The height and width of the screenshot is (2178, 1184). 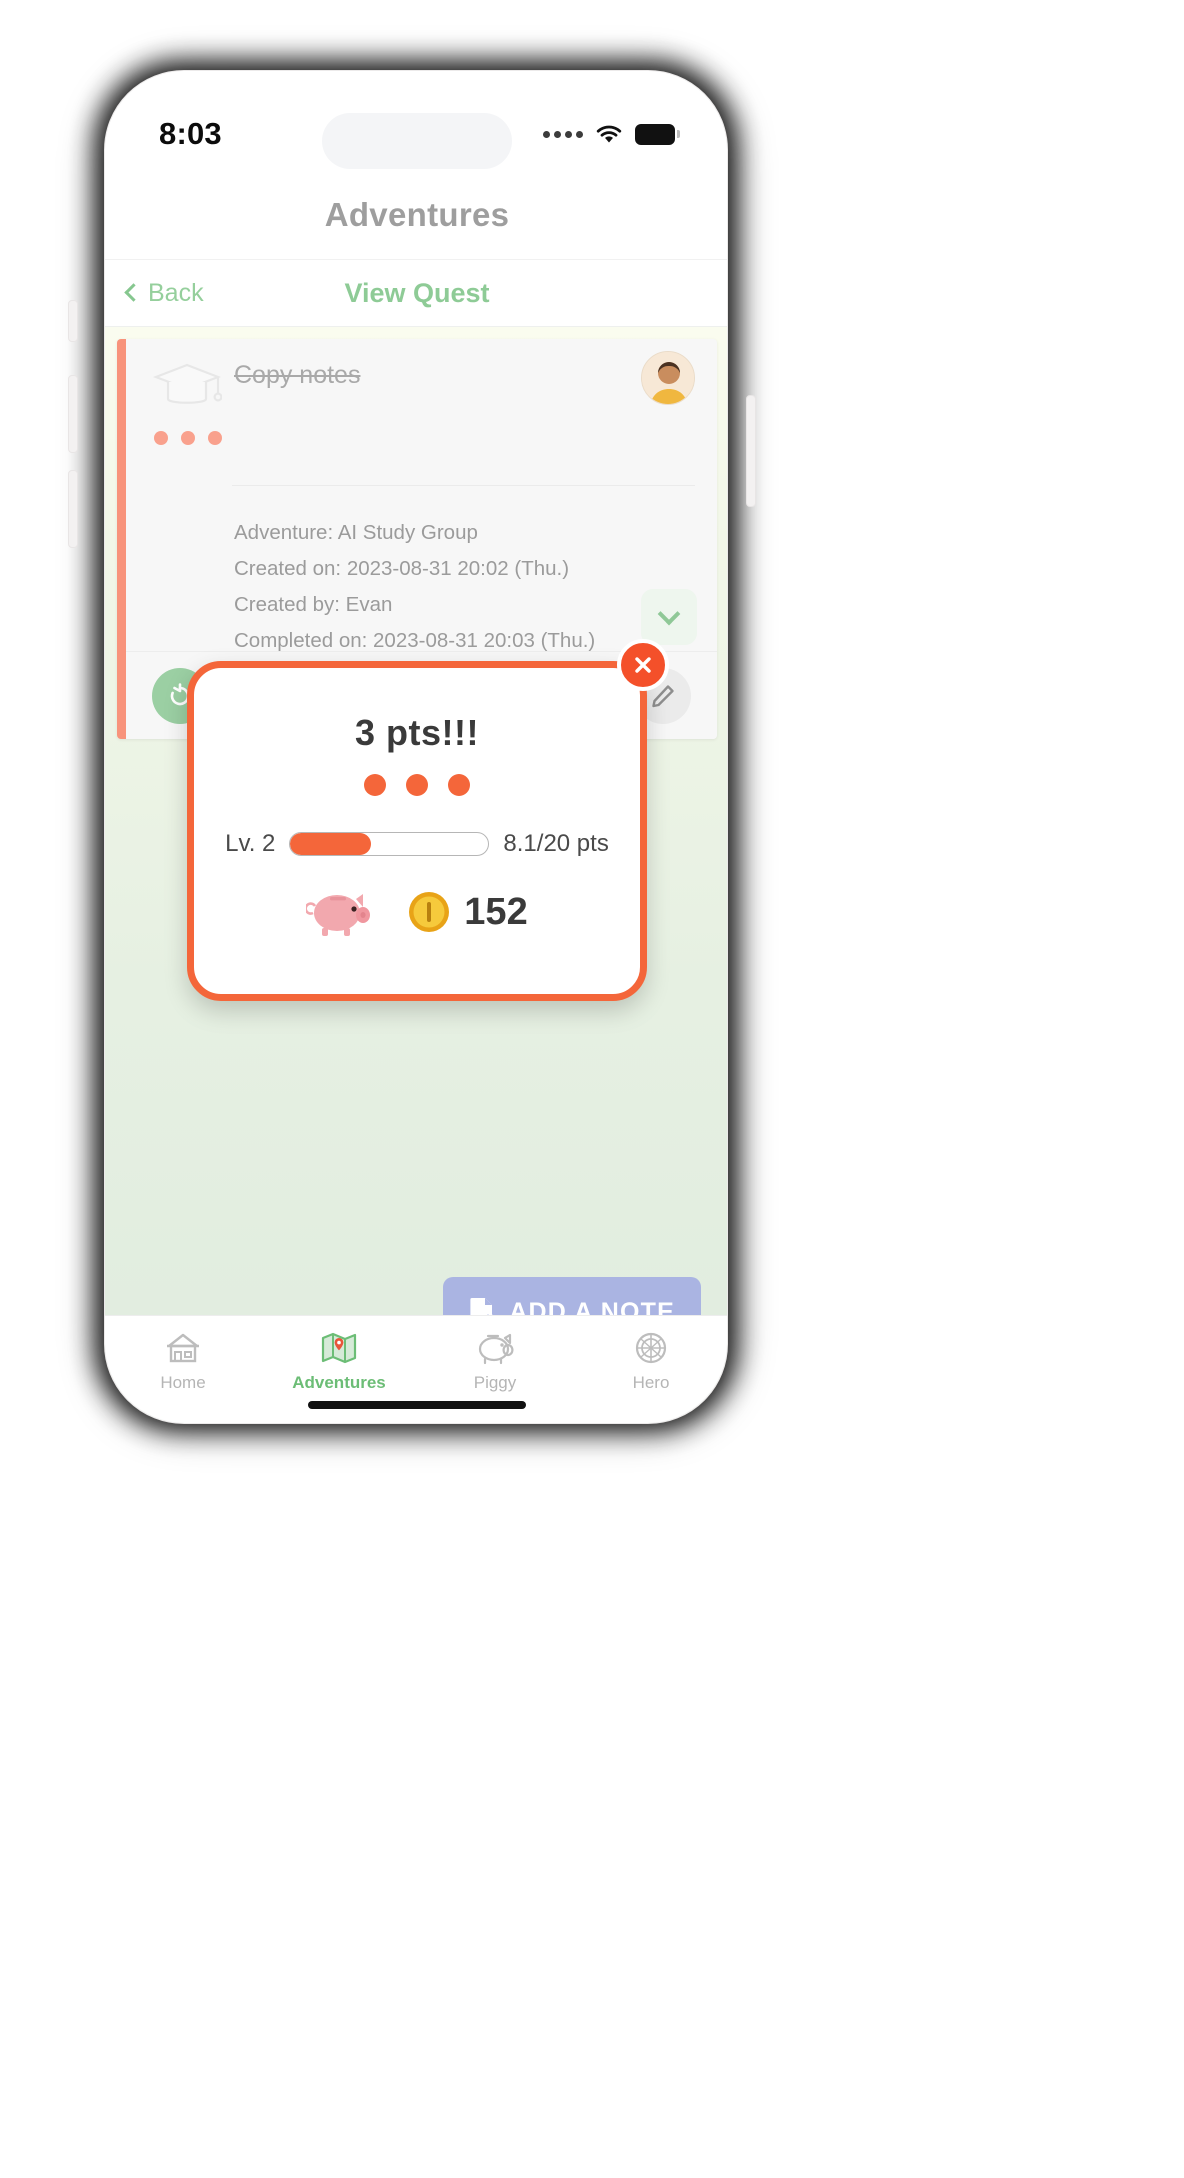 I want to click on close-modal-button, so click(x=643, y=665).